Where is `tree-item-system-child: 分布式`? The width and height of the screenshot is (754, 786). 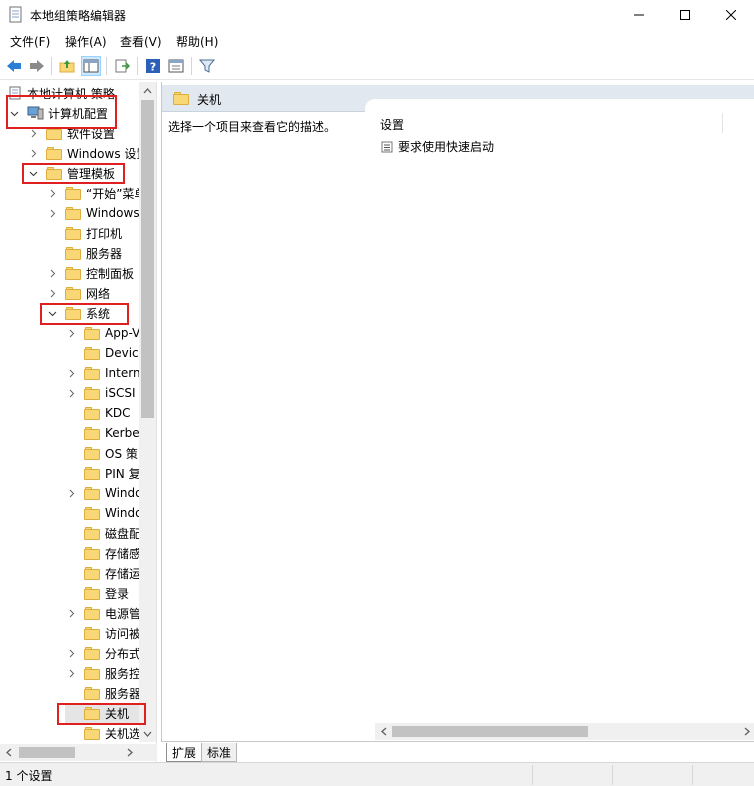
tree-item-system-child: 分布式 is located at coordinates (103, 653).